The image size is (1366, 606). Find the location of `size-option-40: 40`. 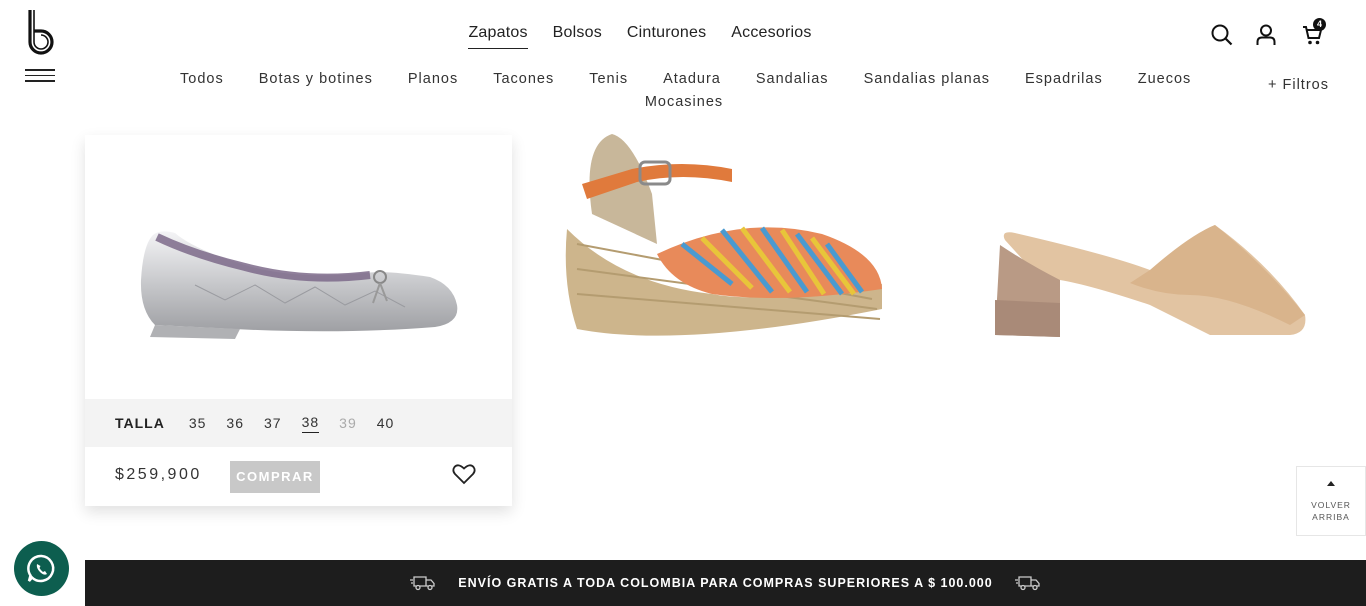

size-option-40: 40 is located at coordinates (386, 423).